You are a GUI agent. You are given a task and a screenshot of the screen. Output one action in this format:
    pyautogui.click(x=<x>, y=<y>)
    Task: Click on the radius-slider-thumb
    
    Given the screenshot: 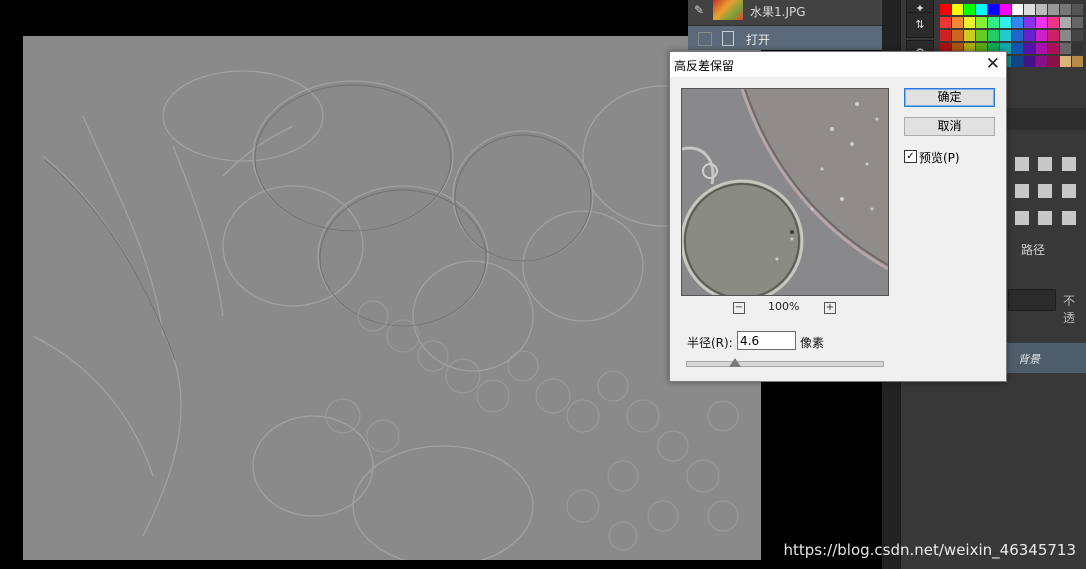 What is the action you would take?
    pyautogui.click(x=735, y=362)
    